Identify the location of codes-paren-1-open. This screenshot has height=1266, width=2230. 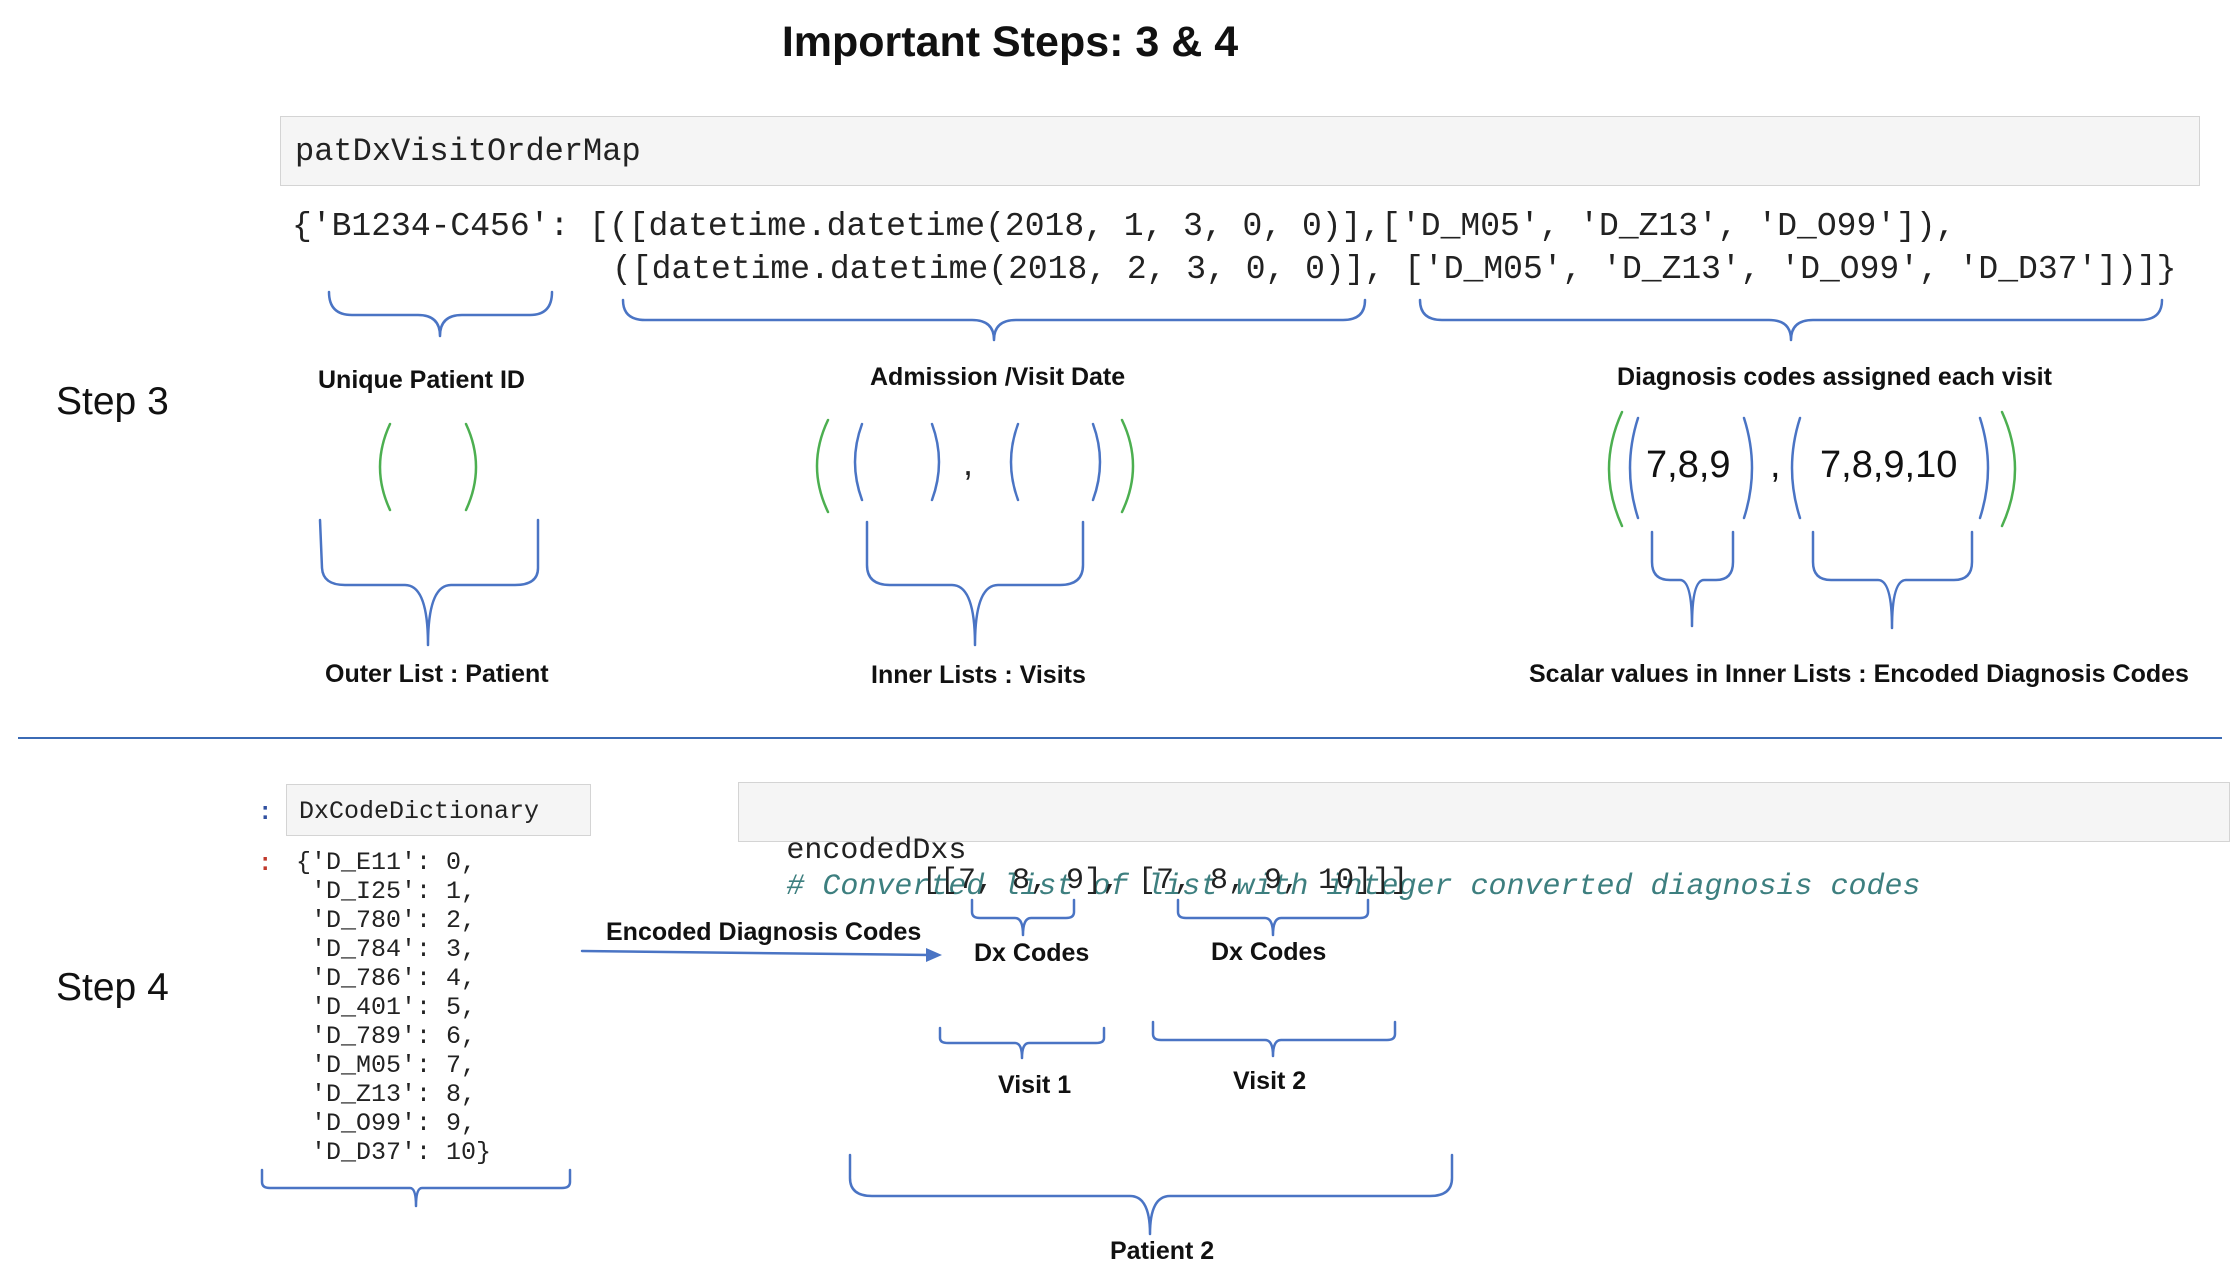
(1634, 468).